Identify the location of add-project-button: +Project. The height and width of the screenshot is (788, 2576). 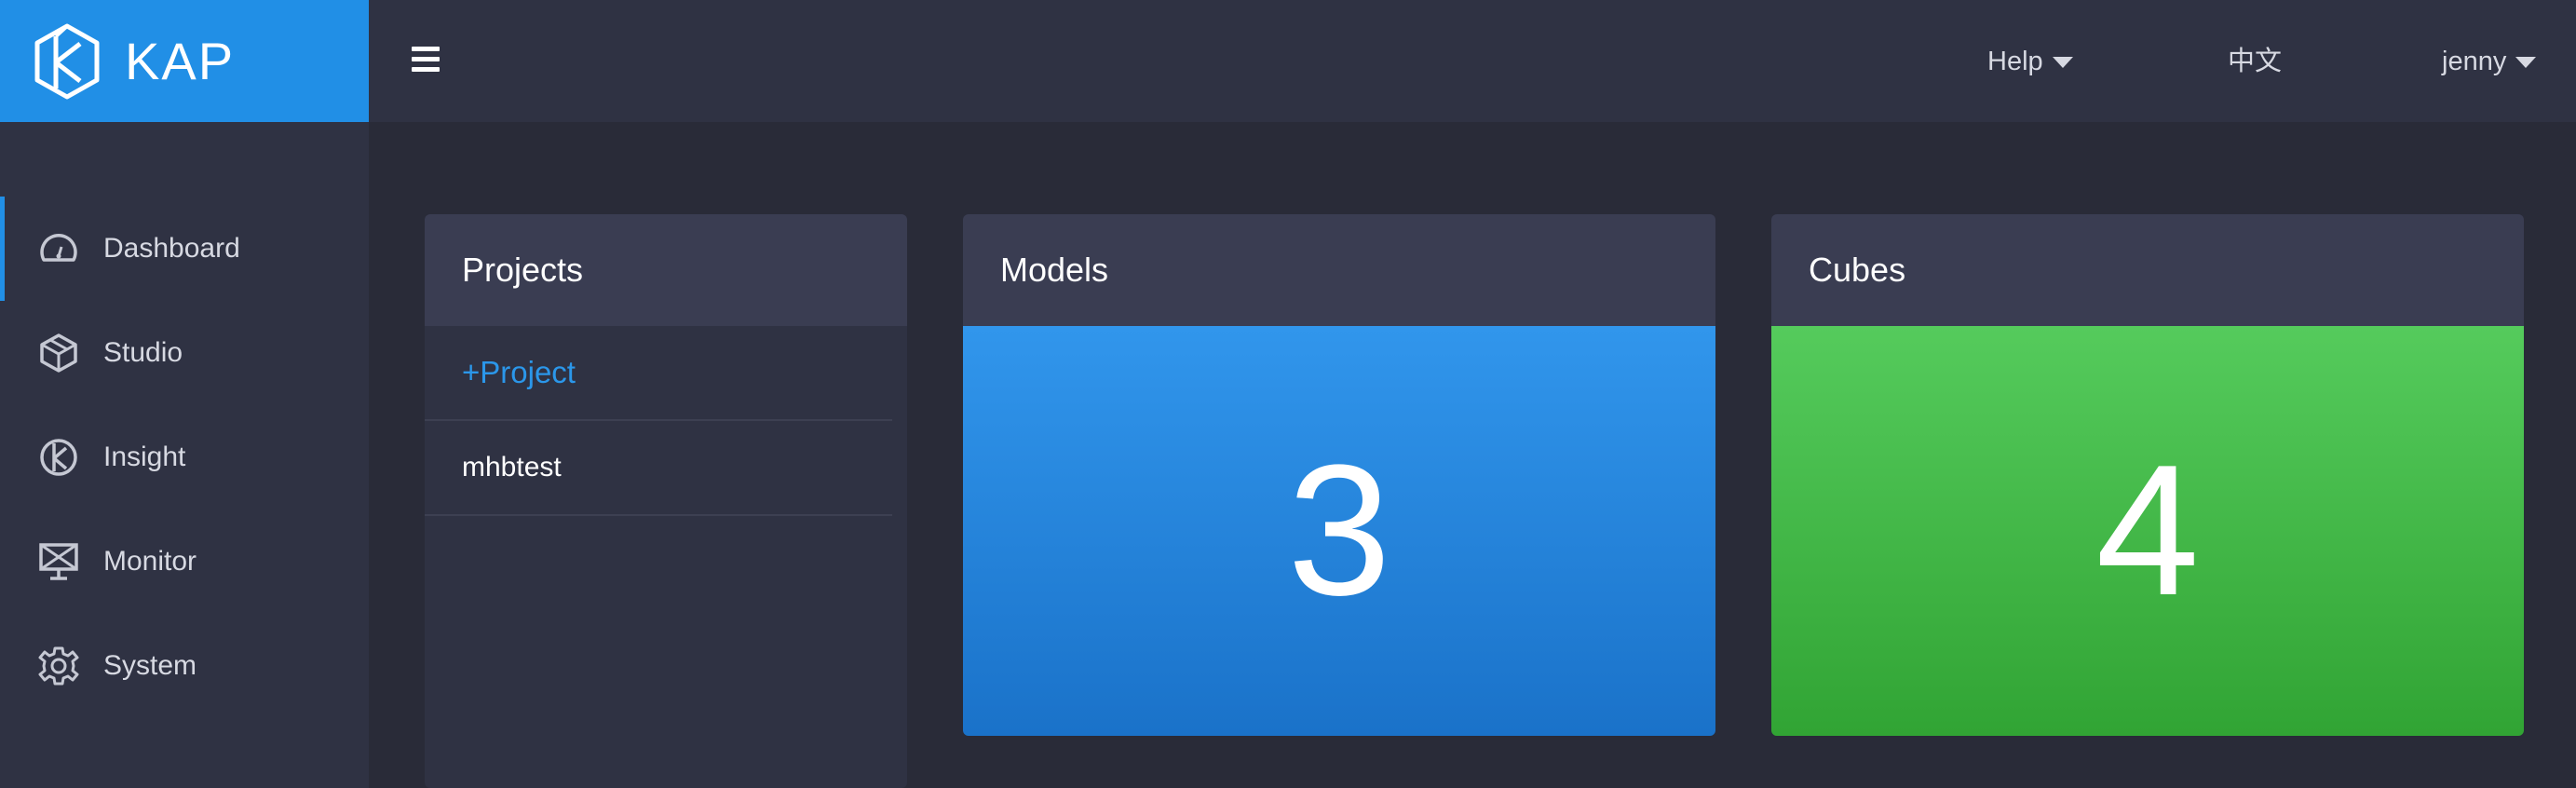
(658, 373).